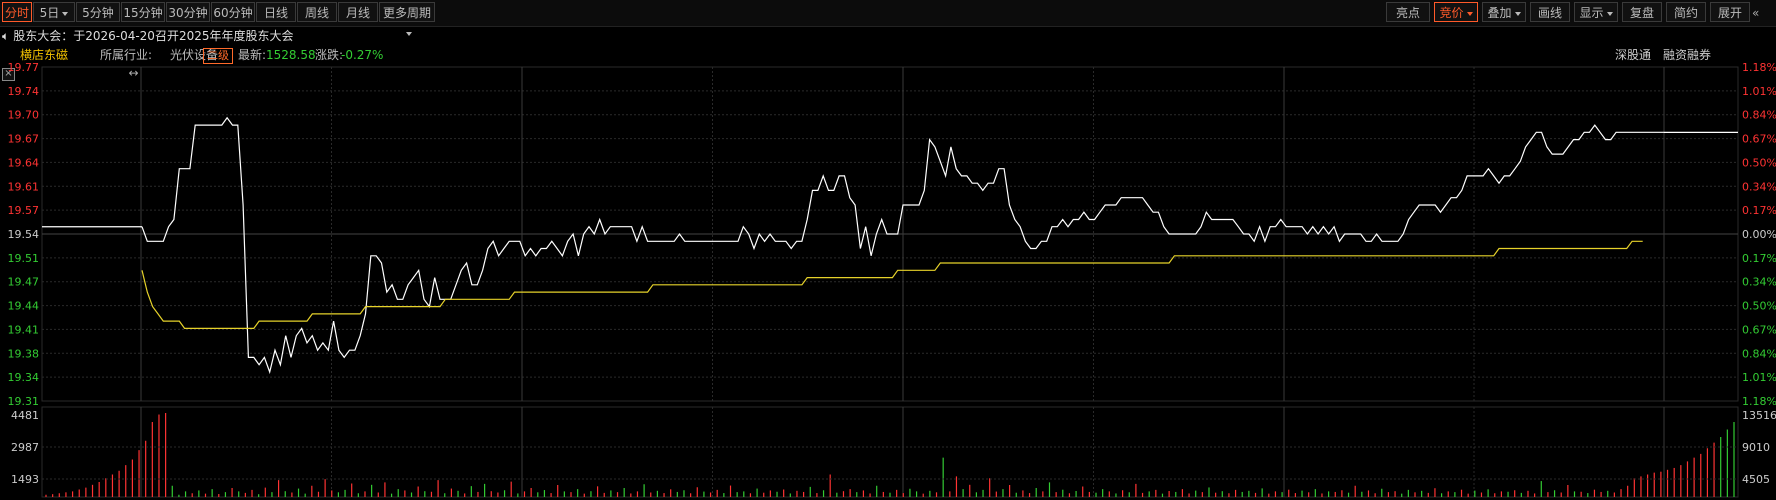  I want to click on price-tick-label: 19.54, so click(24, 234).